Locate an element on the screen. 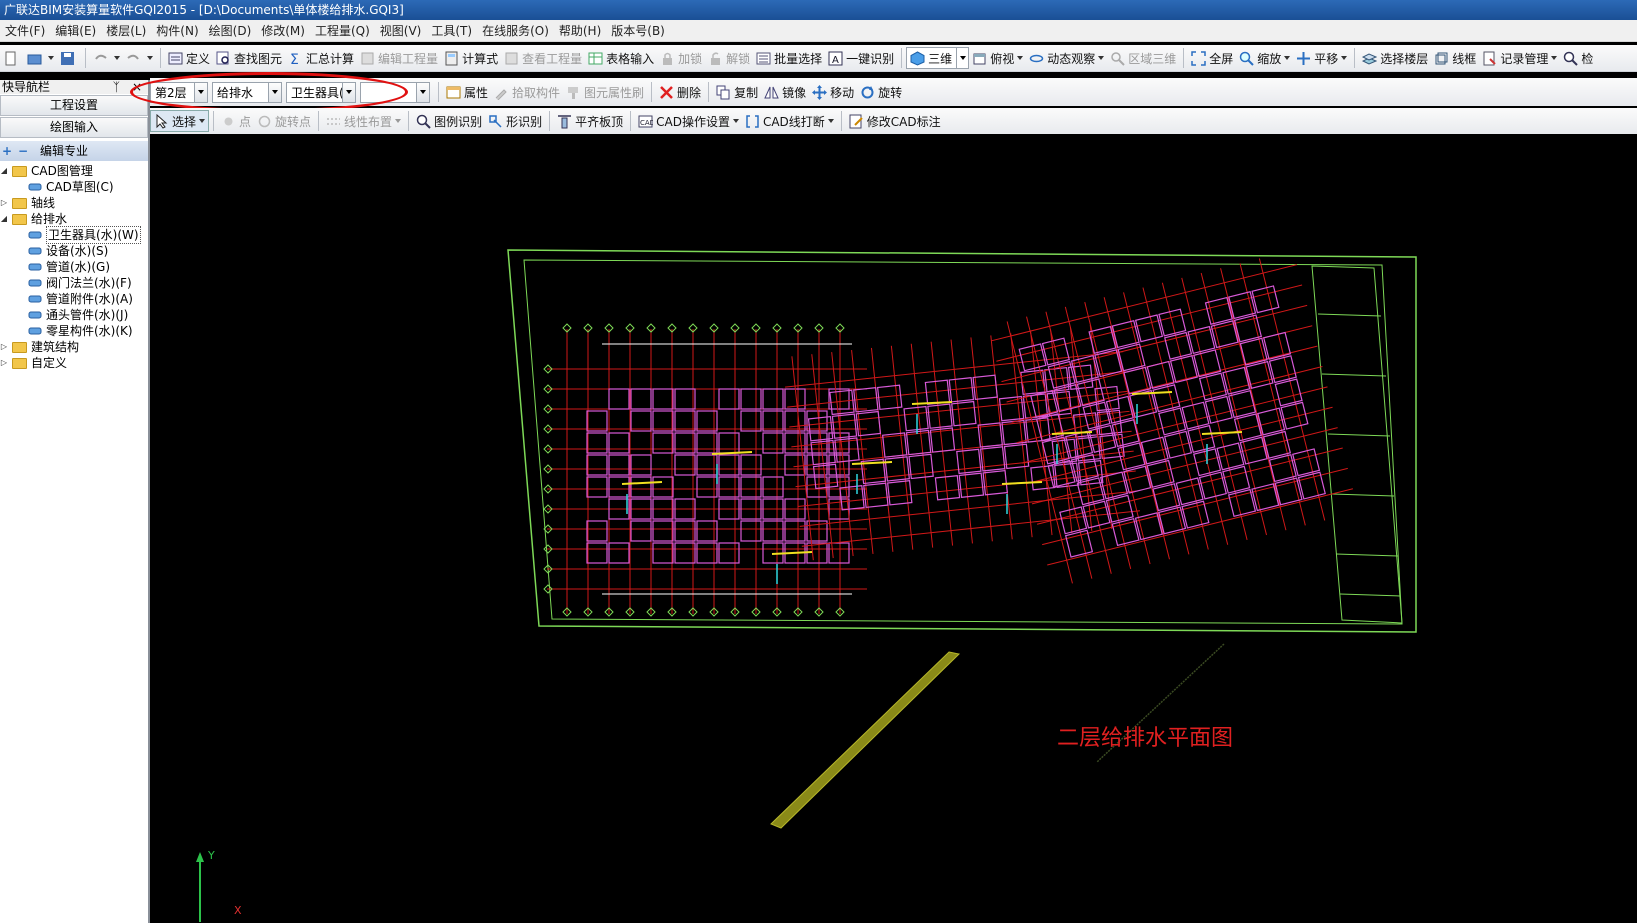 The width and height of the screenshot is (1637, 923). edit-quantity-button: 编辑工程量 is located at coordinates (399, 58).